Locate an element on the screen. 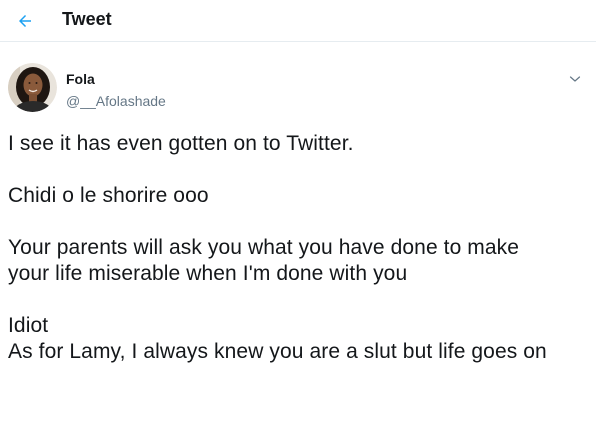  tweet-header: Tweet is located at coordinates (298, 21).